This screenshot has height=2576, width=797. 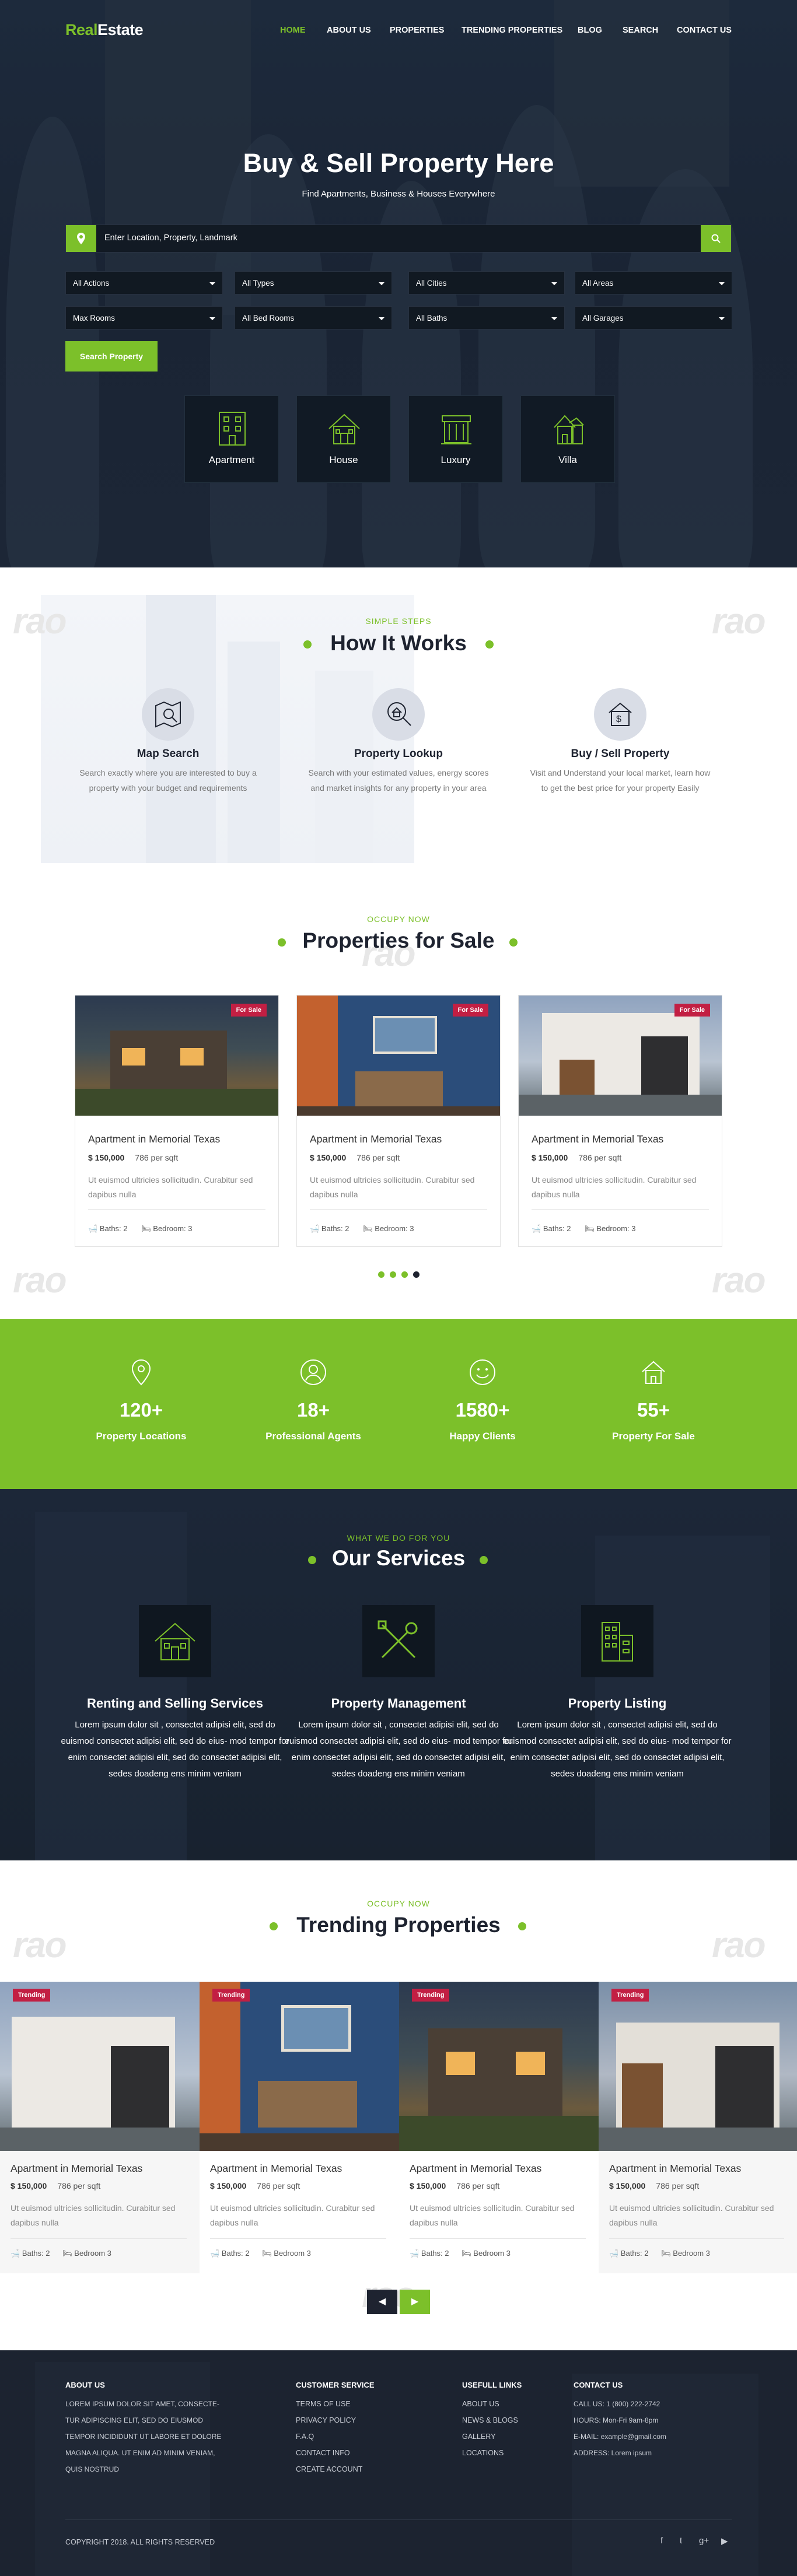 What do you see at coordinates (577, 1077) in the screenshot?
I see `wood-panel` at bounding box center [577, 1077].